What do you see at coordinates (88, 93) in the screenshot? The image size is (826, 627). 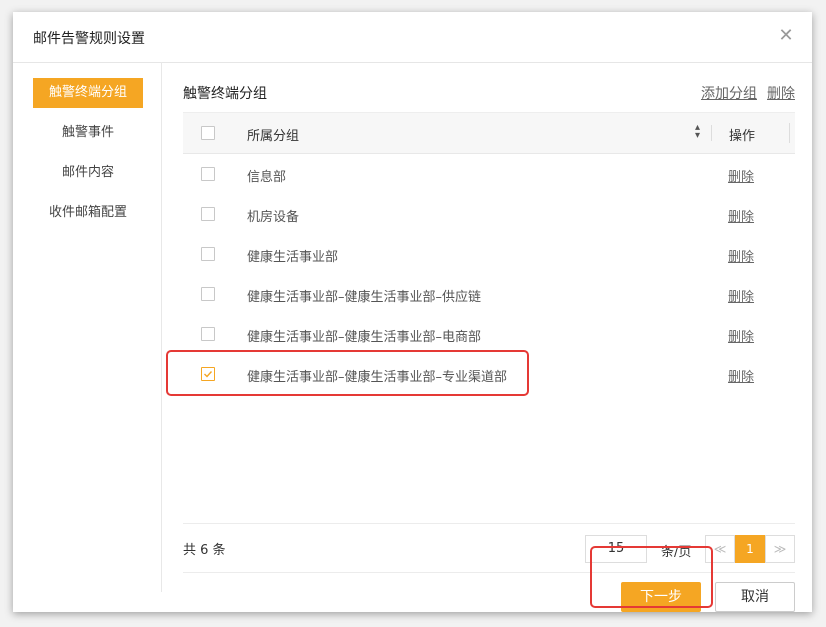 I see `sidebar-item-alert-terminal-group: 触警终端分组` at bounding box center [88, 93].